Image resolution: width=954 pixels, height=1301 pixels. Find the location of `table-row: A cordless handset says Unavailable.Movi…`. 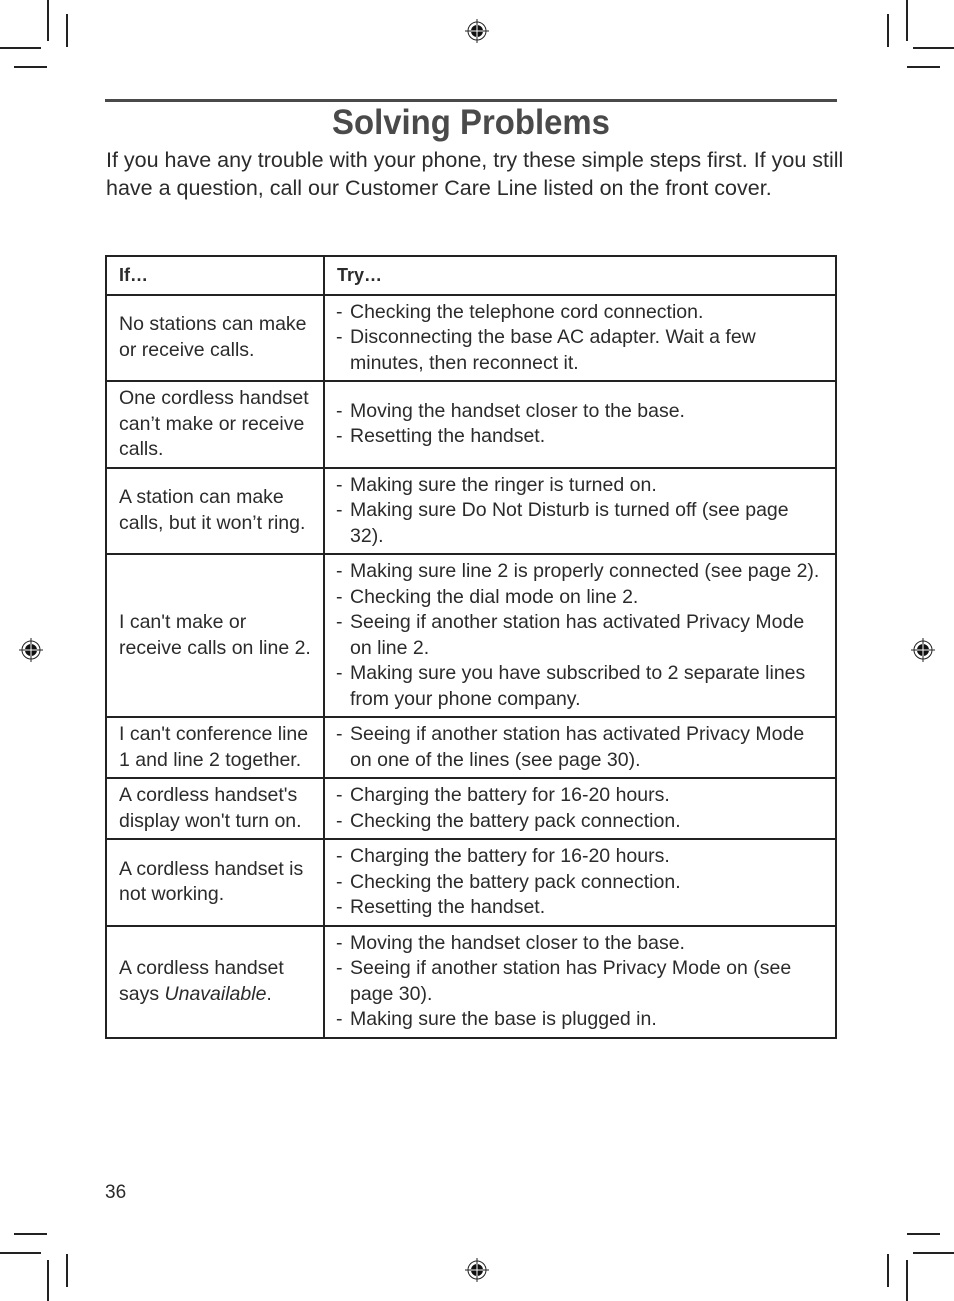

table-row: A cordless handset says Unavailable.Movi… is located at coordinates (471, 981).